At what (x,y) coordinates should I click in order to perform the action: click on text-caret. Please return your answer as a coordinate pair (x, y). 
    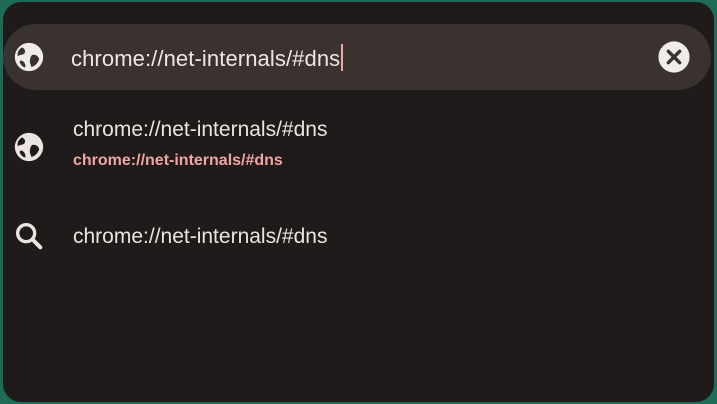
    Looking at the image, I should click on (342, 57).